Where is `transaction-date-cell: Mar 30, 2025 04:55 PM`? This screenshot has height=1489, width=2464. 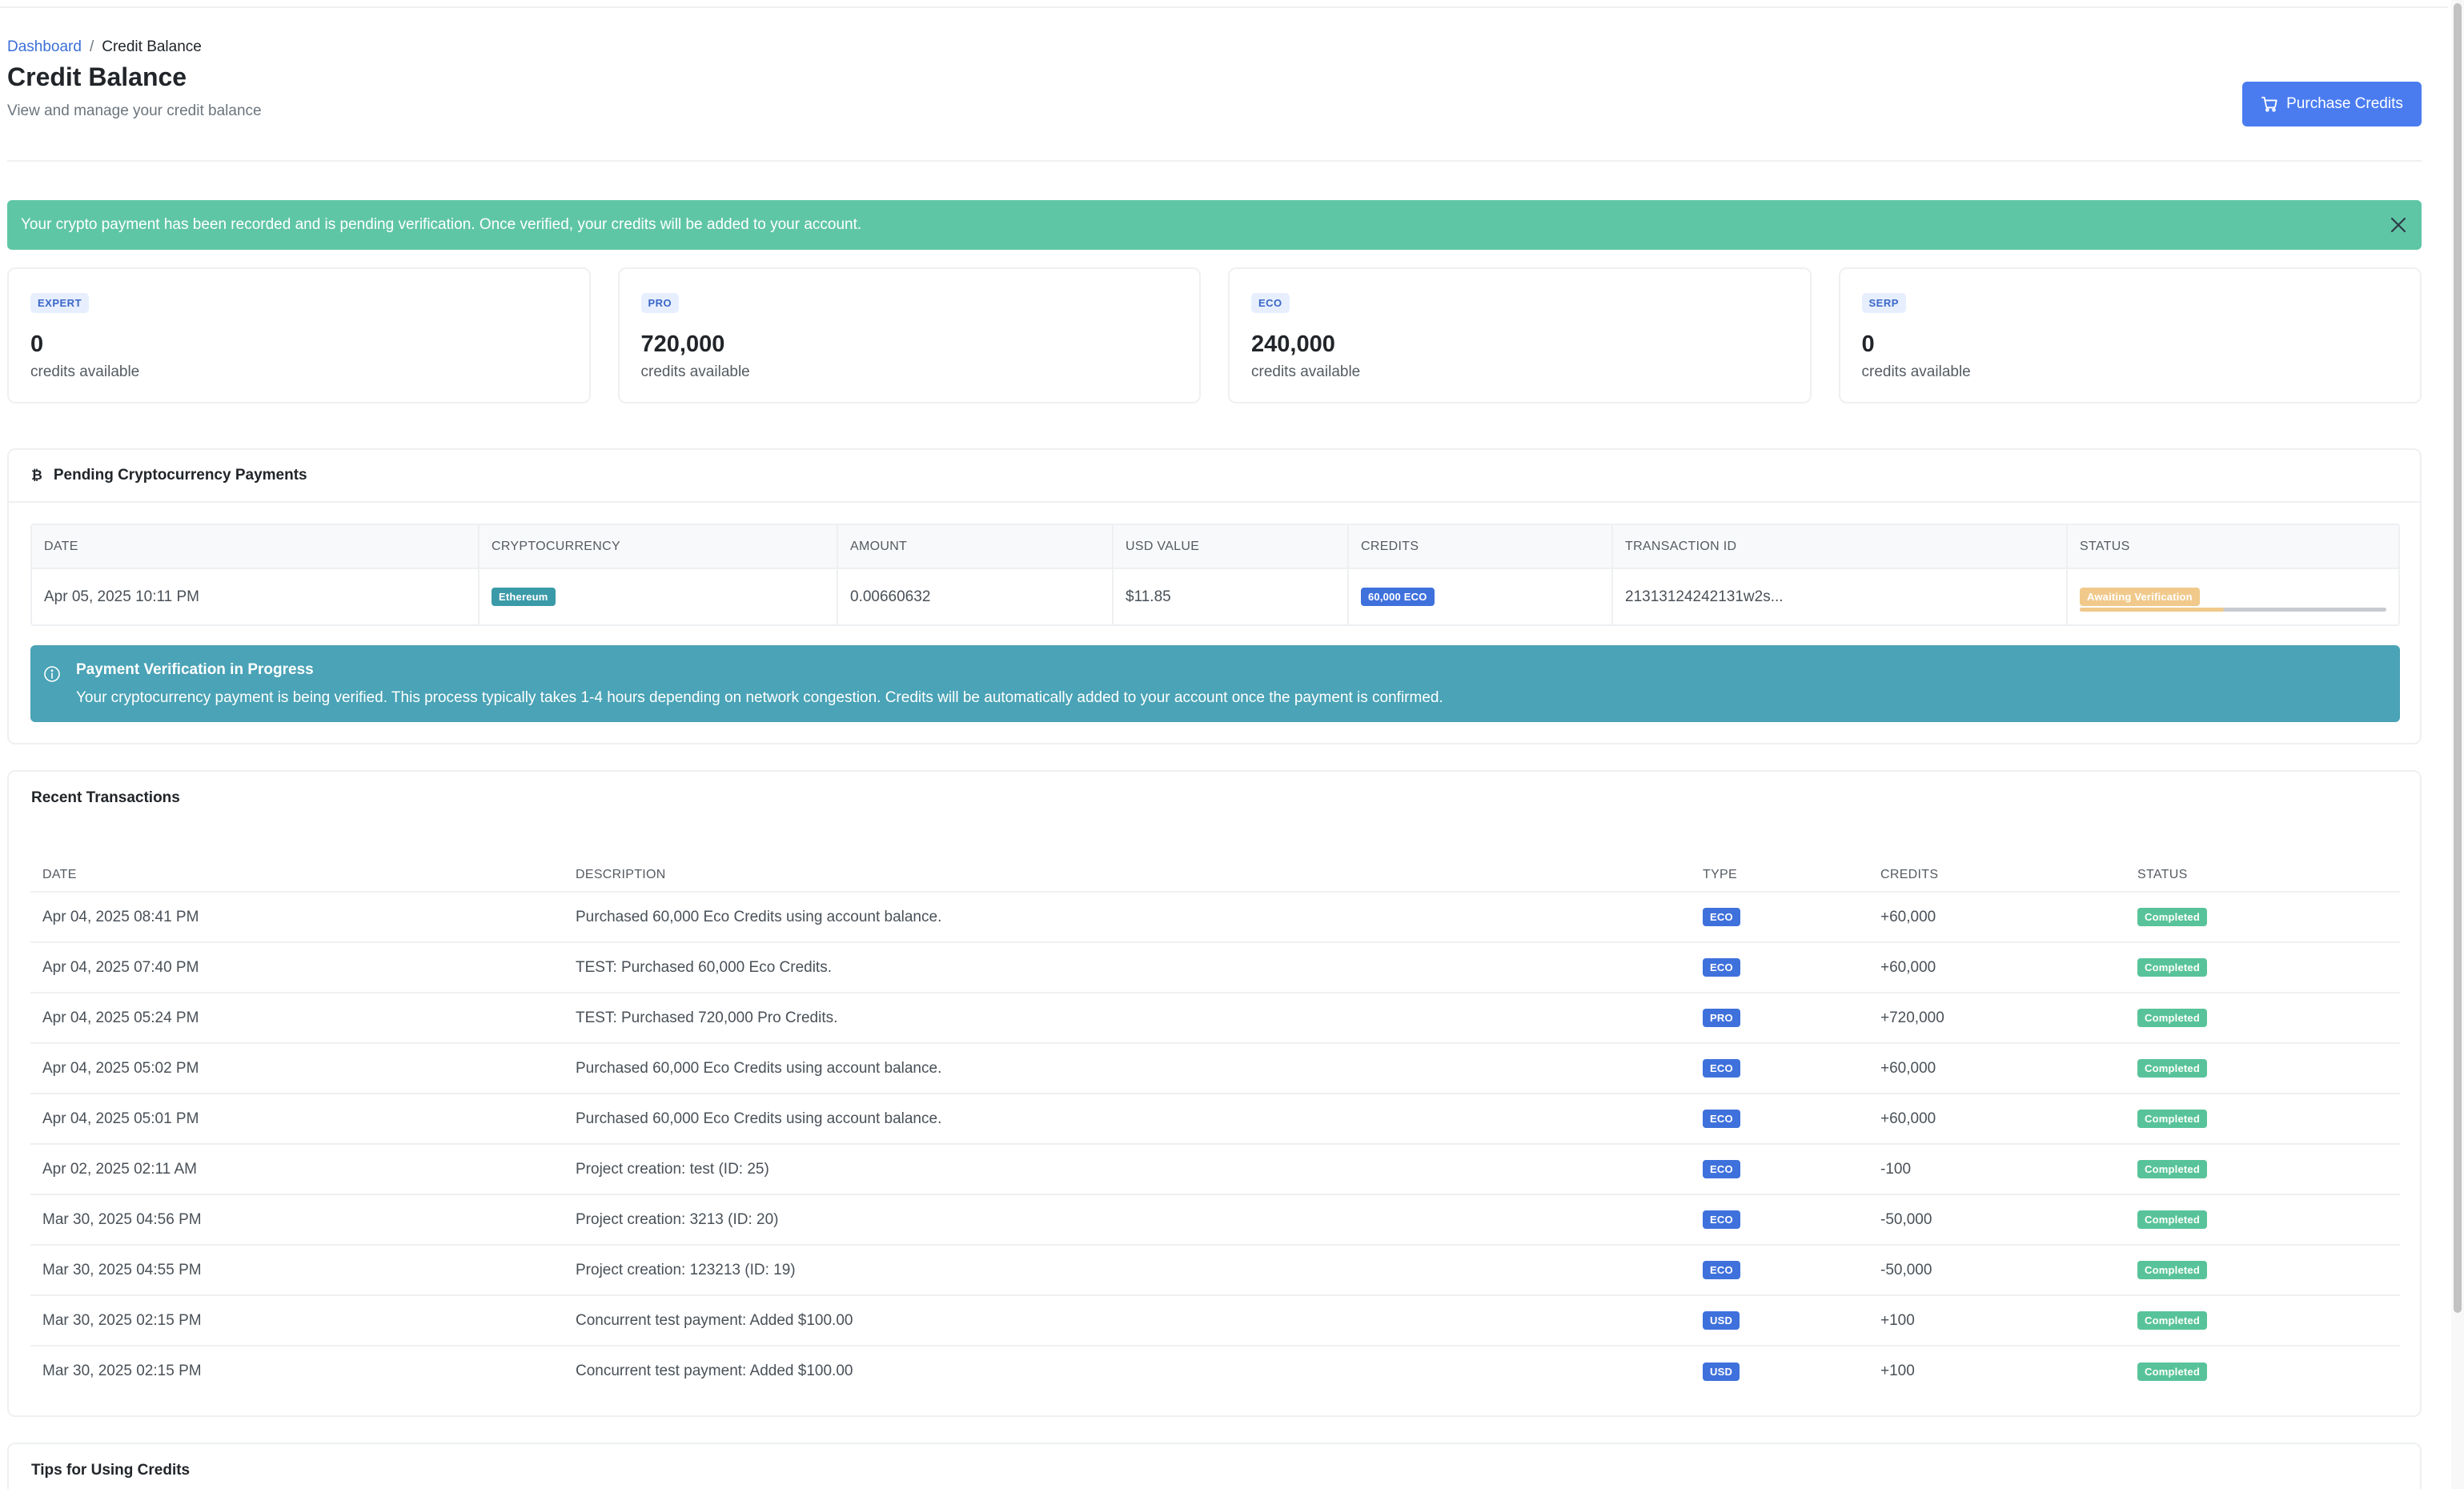
transaction-date-cell: Mar 30, 2025 04:55 PM is located at coordinates (297, 1271).